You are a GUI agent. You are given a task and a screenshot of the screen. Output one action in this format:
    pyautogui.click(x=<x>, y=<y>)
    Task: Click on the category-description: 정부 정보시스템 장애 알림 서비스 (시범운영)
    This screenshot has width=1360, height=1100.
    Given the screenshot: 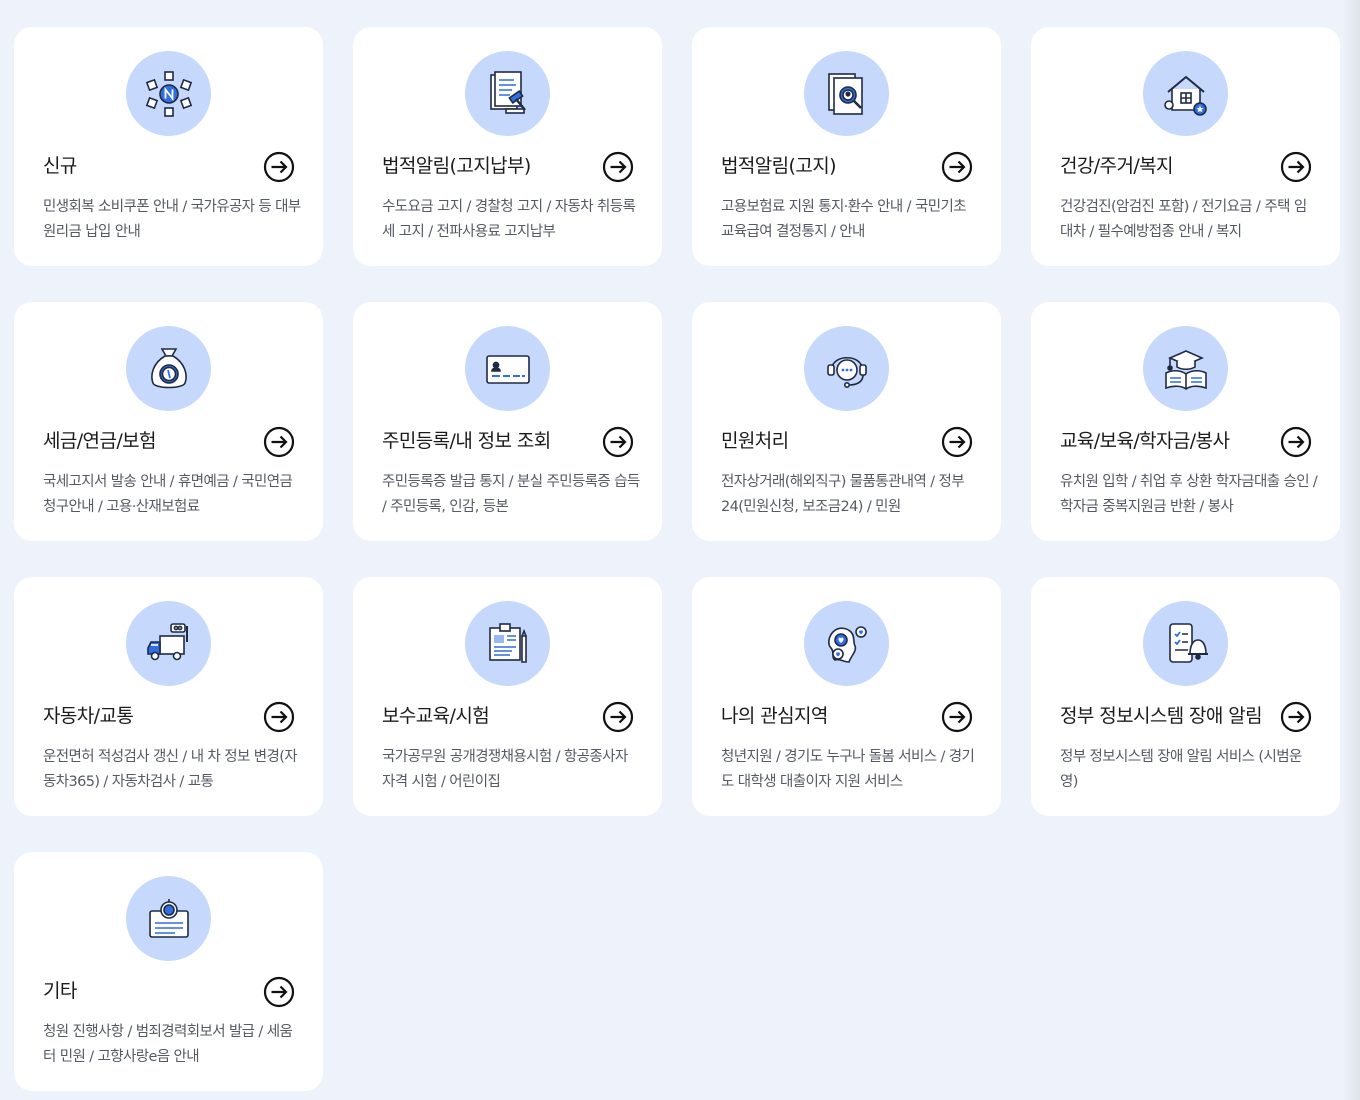 What is the action you would take?
    pyautogui.click(x=1181, y=769)
    